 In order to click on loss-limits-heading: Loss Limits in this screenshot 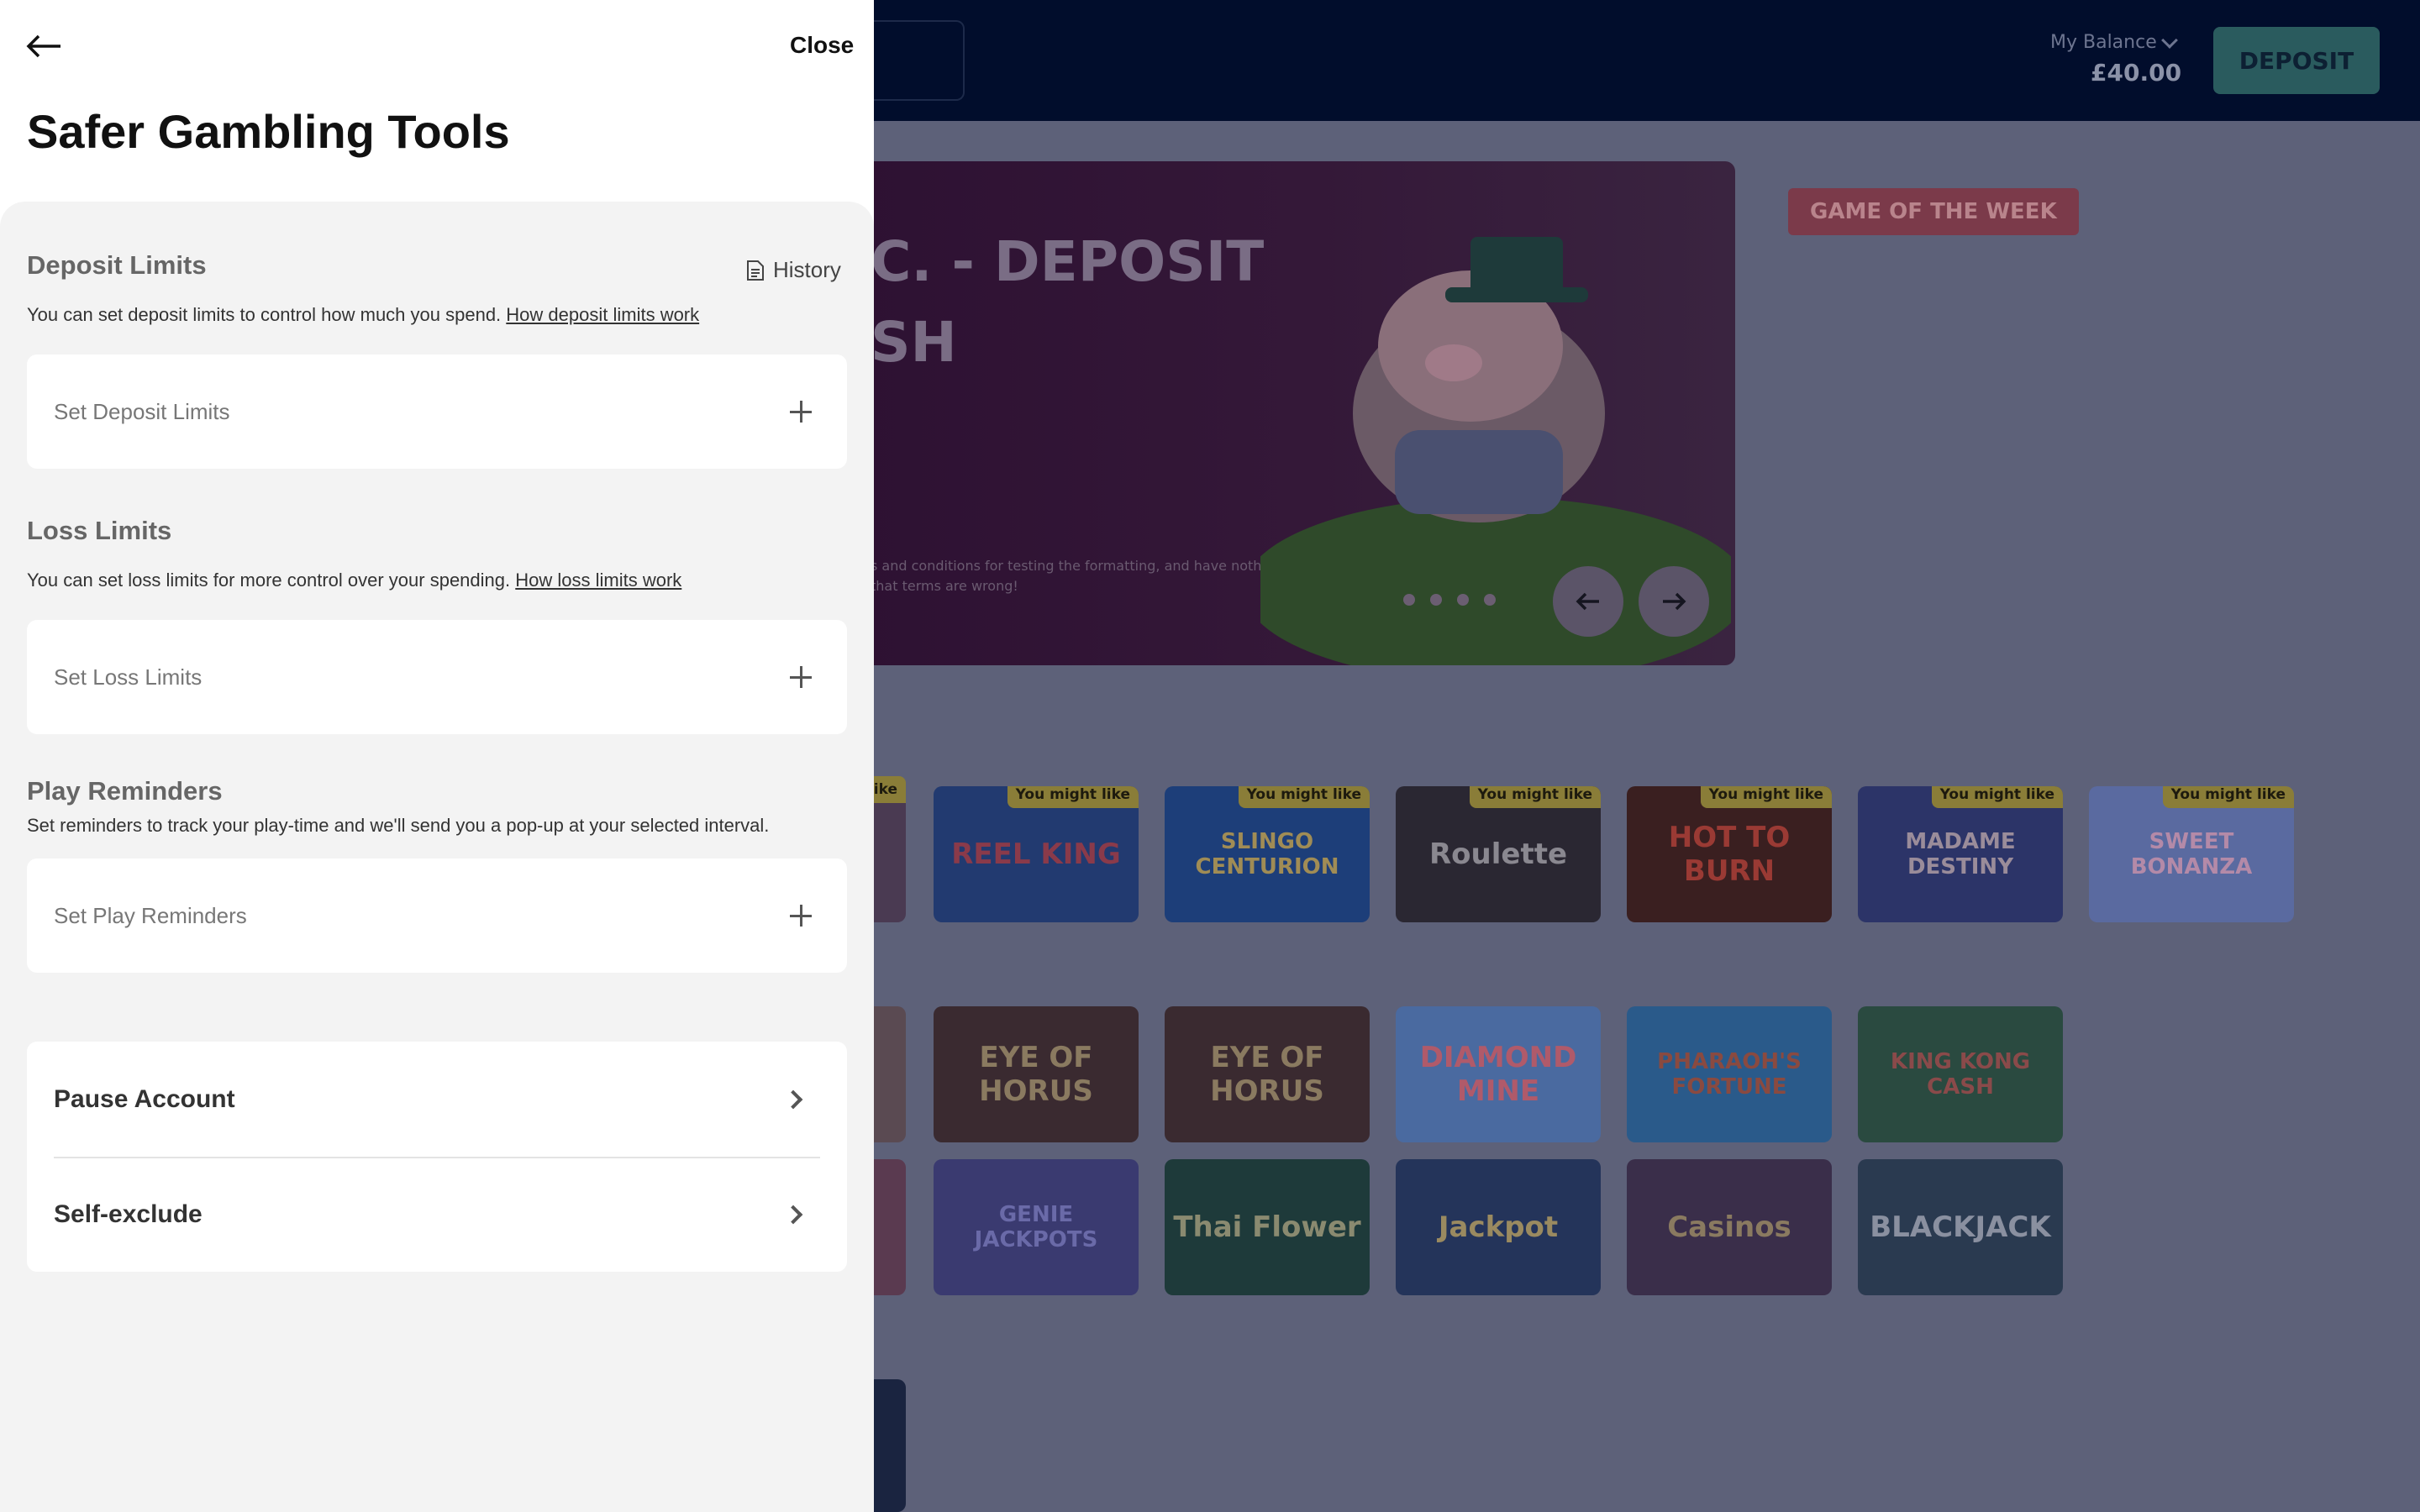, I will do `click(99, 530)`.